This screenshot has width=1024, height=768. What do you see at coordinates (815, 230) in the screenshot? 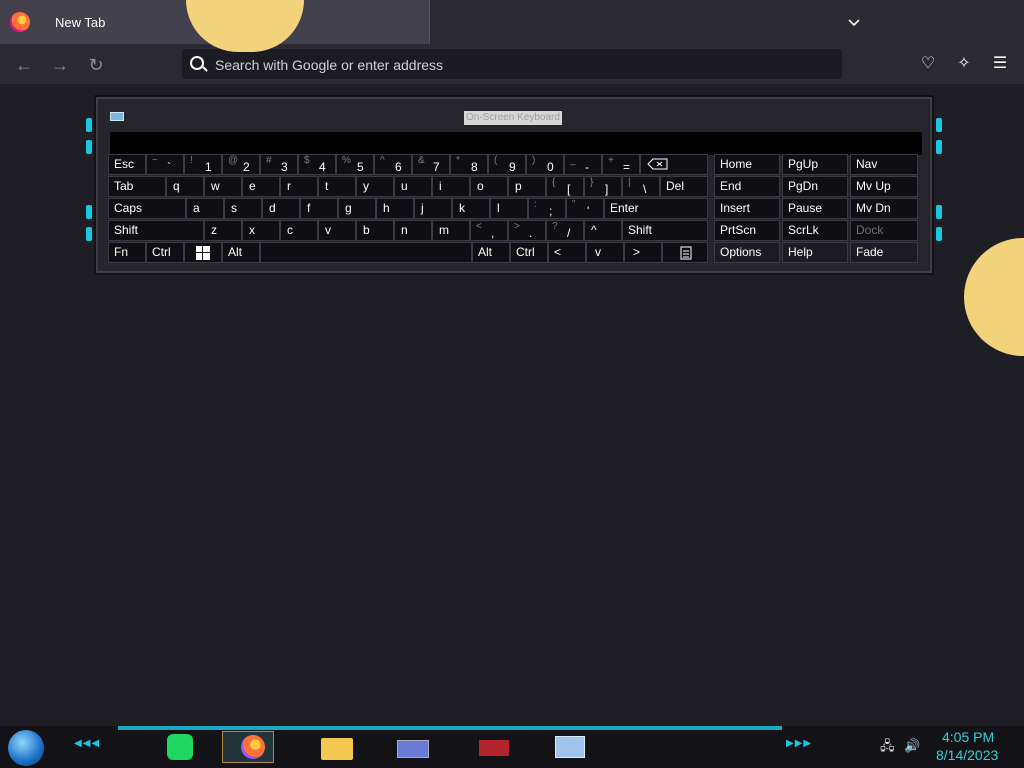
I see `key-scrlk: ScrLk` at bounding box center [815, 230].